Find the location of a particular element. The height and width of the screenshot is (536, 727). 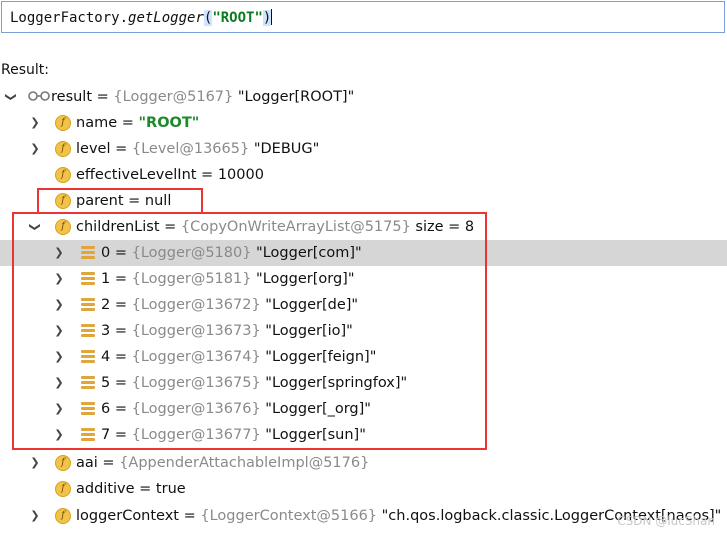

expression-argument: "ROOT" is located at coordinates (237, 18).